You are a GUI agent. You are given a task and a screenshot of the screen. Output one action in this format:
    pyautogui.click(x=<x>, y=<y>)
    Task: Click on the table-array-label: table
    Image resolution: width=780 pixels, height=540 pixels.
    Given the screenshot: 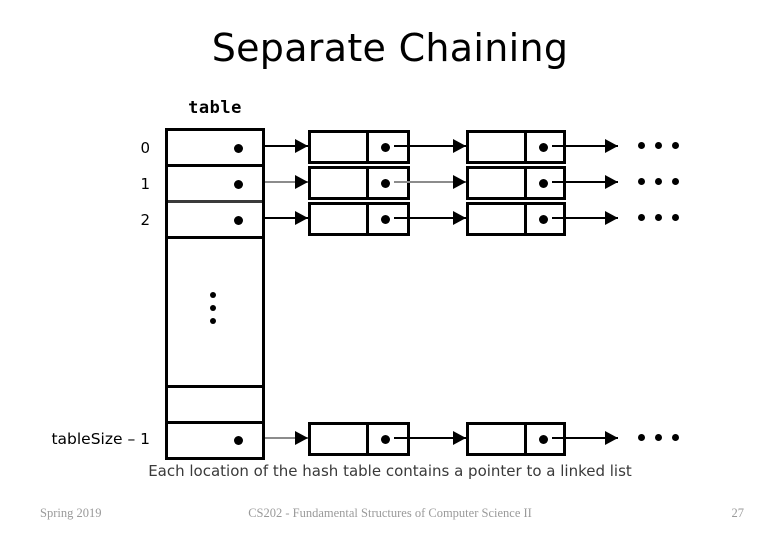 What is the action you would take?
    pyautogui.click(x=215, y=108)
    